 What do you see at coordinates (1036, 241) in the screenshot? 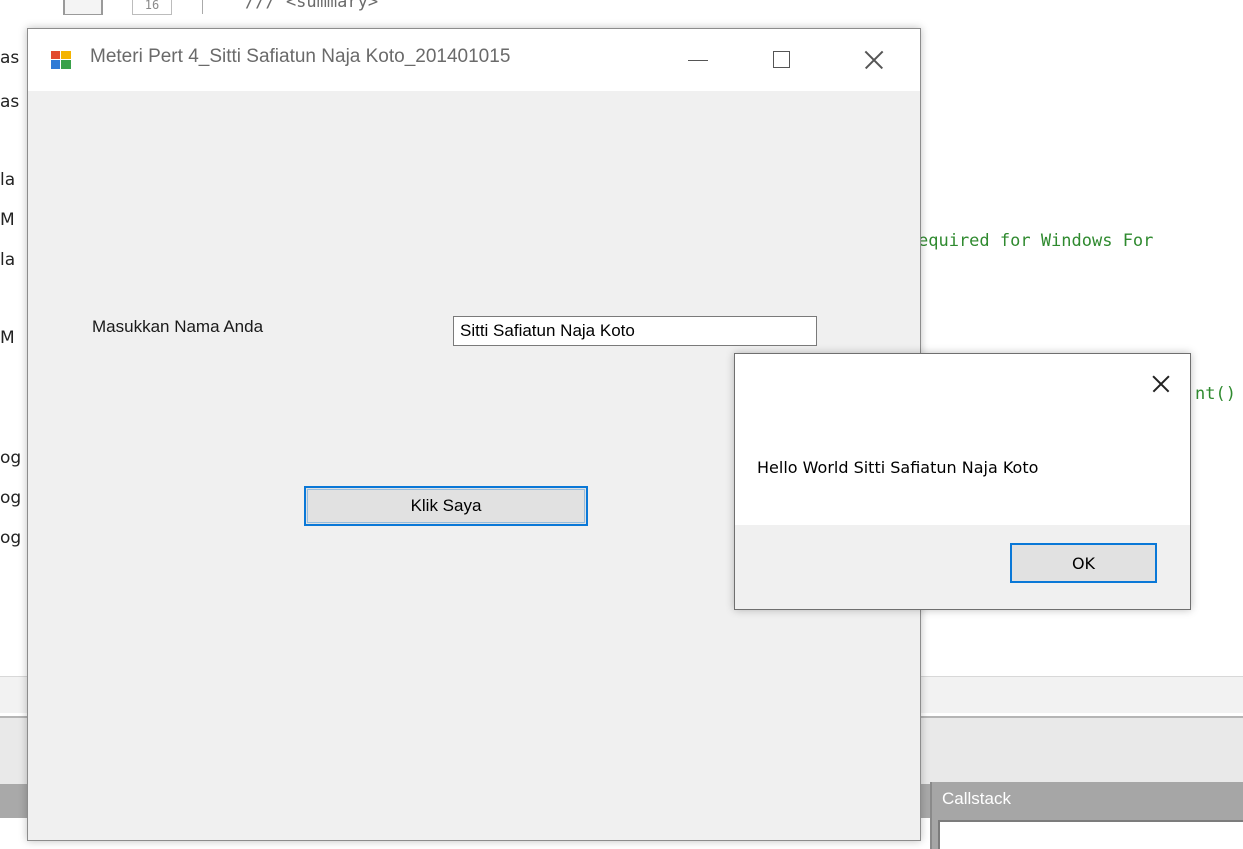
I see `ide-code-comment: equired for Windows For` at bounding box center [1036, 241].